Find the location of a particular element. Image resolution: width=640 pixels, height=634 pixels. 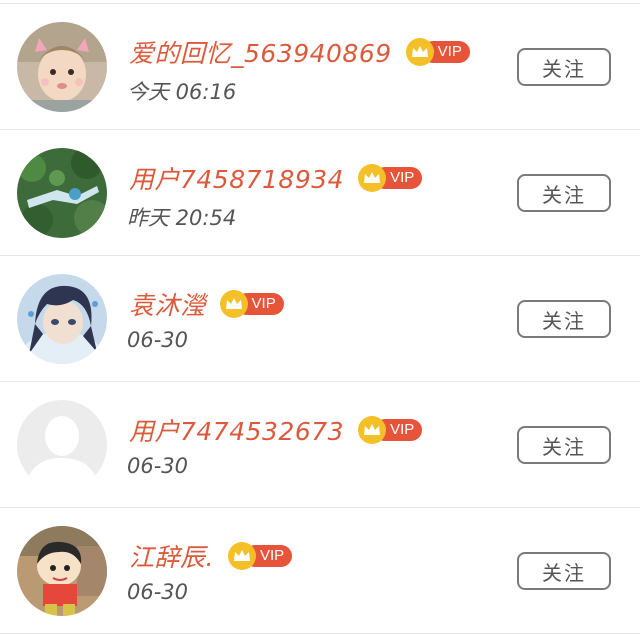

username: 爱的回忆_563940869 is located at coordinates (260, 52).